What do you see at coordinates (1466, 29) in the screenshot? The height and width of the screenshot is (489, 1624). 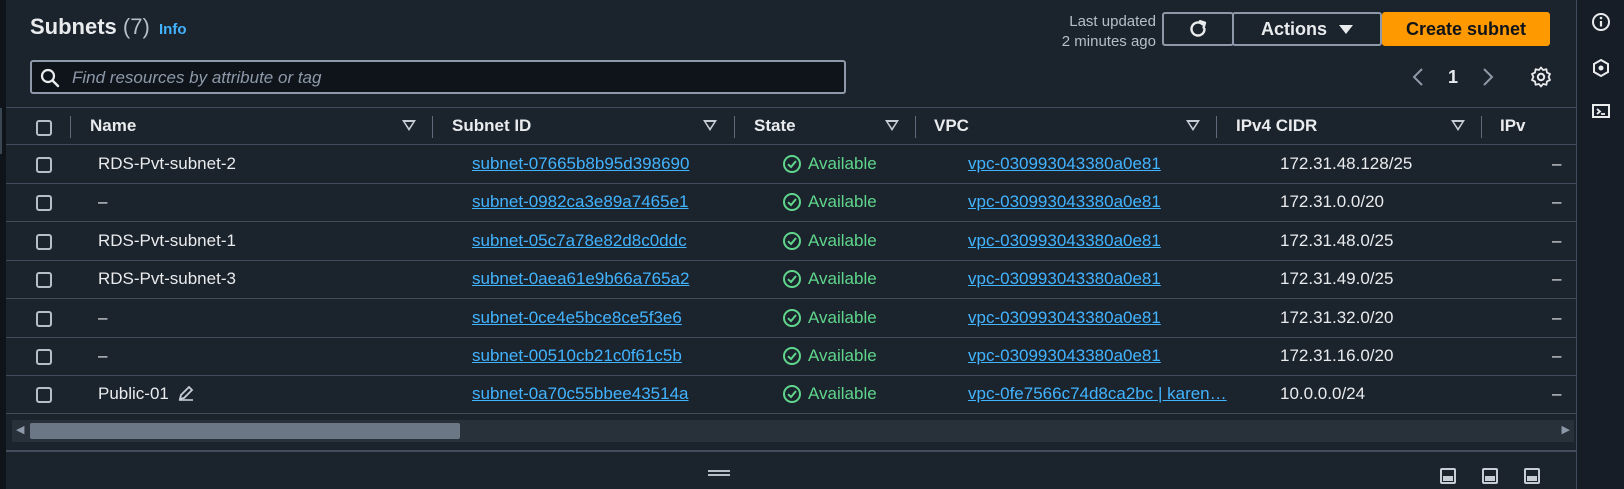 I see `create-subnet-button: Create subnet` at bounding box center [1466, 29].